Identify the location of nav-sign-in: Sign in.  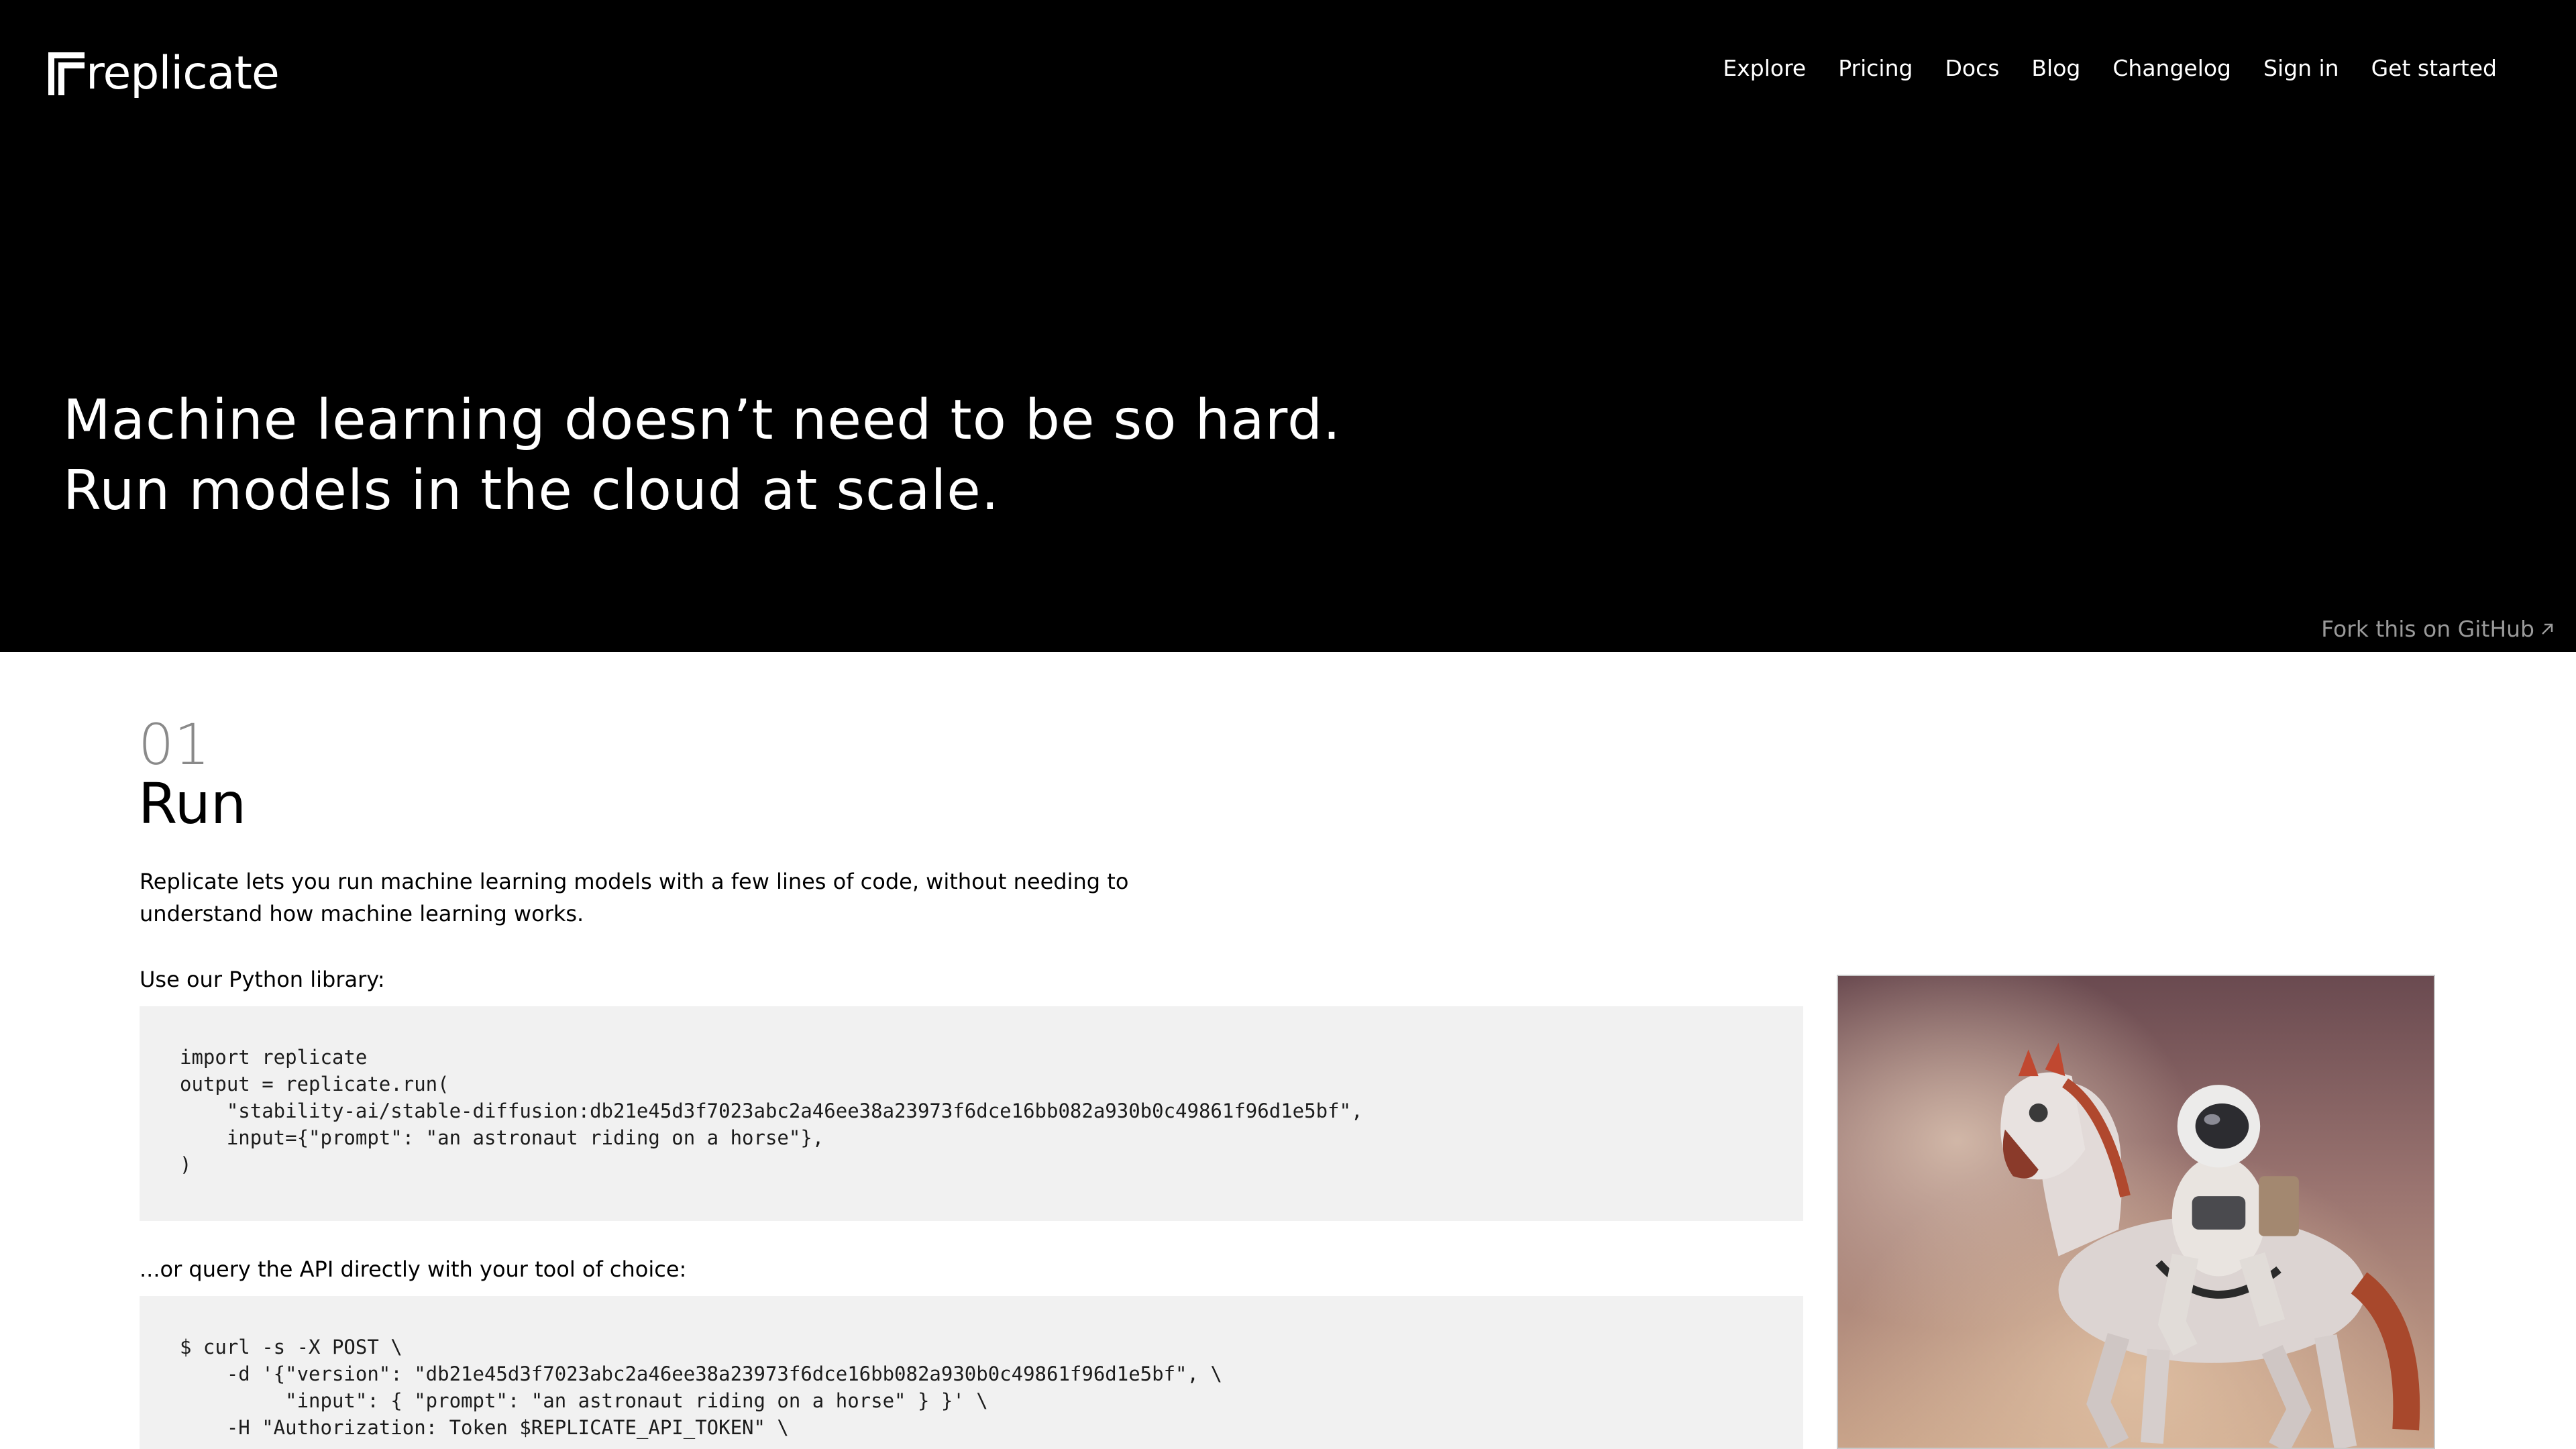
(2301, 68).